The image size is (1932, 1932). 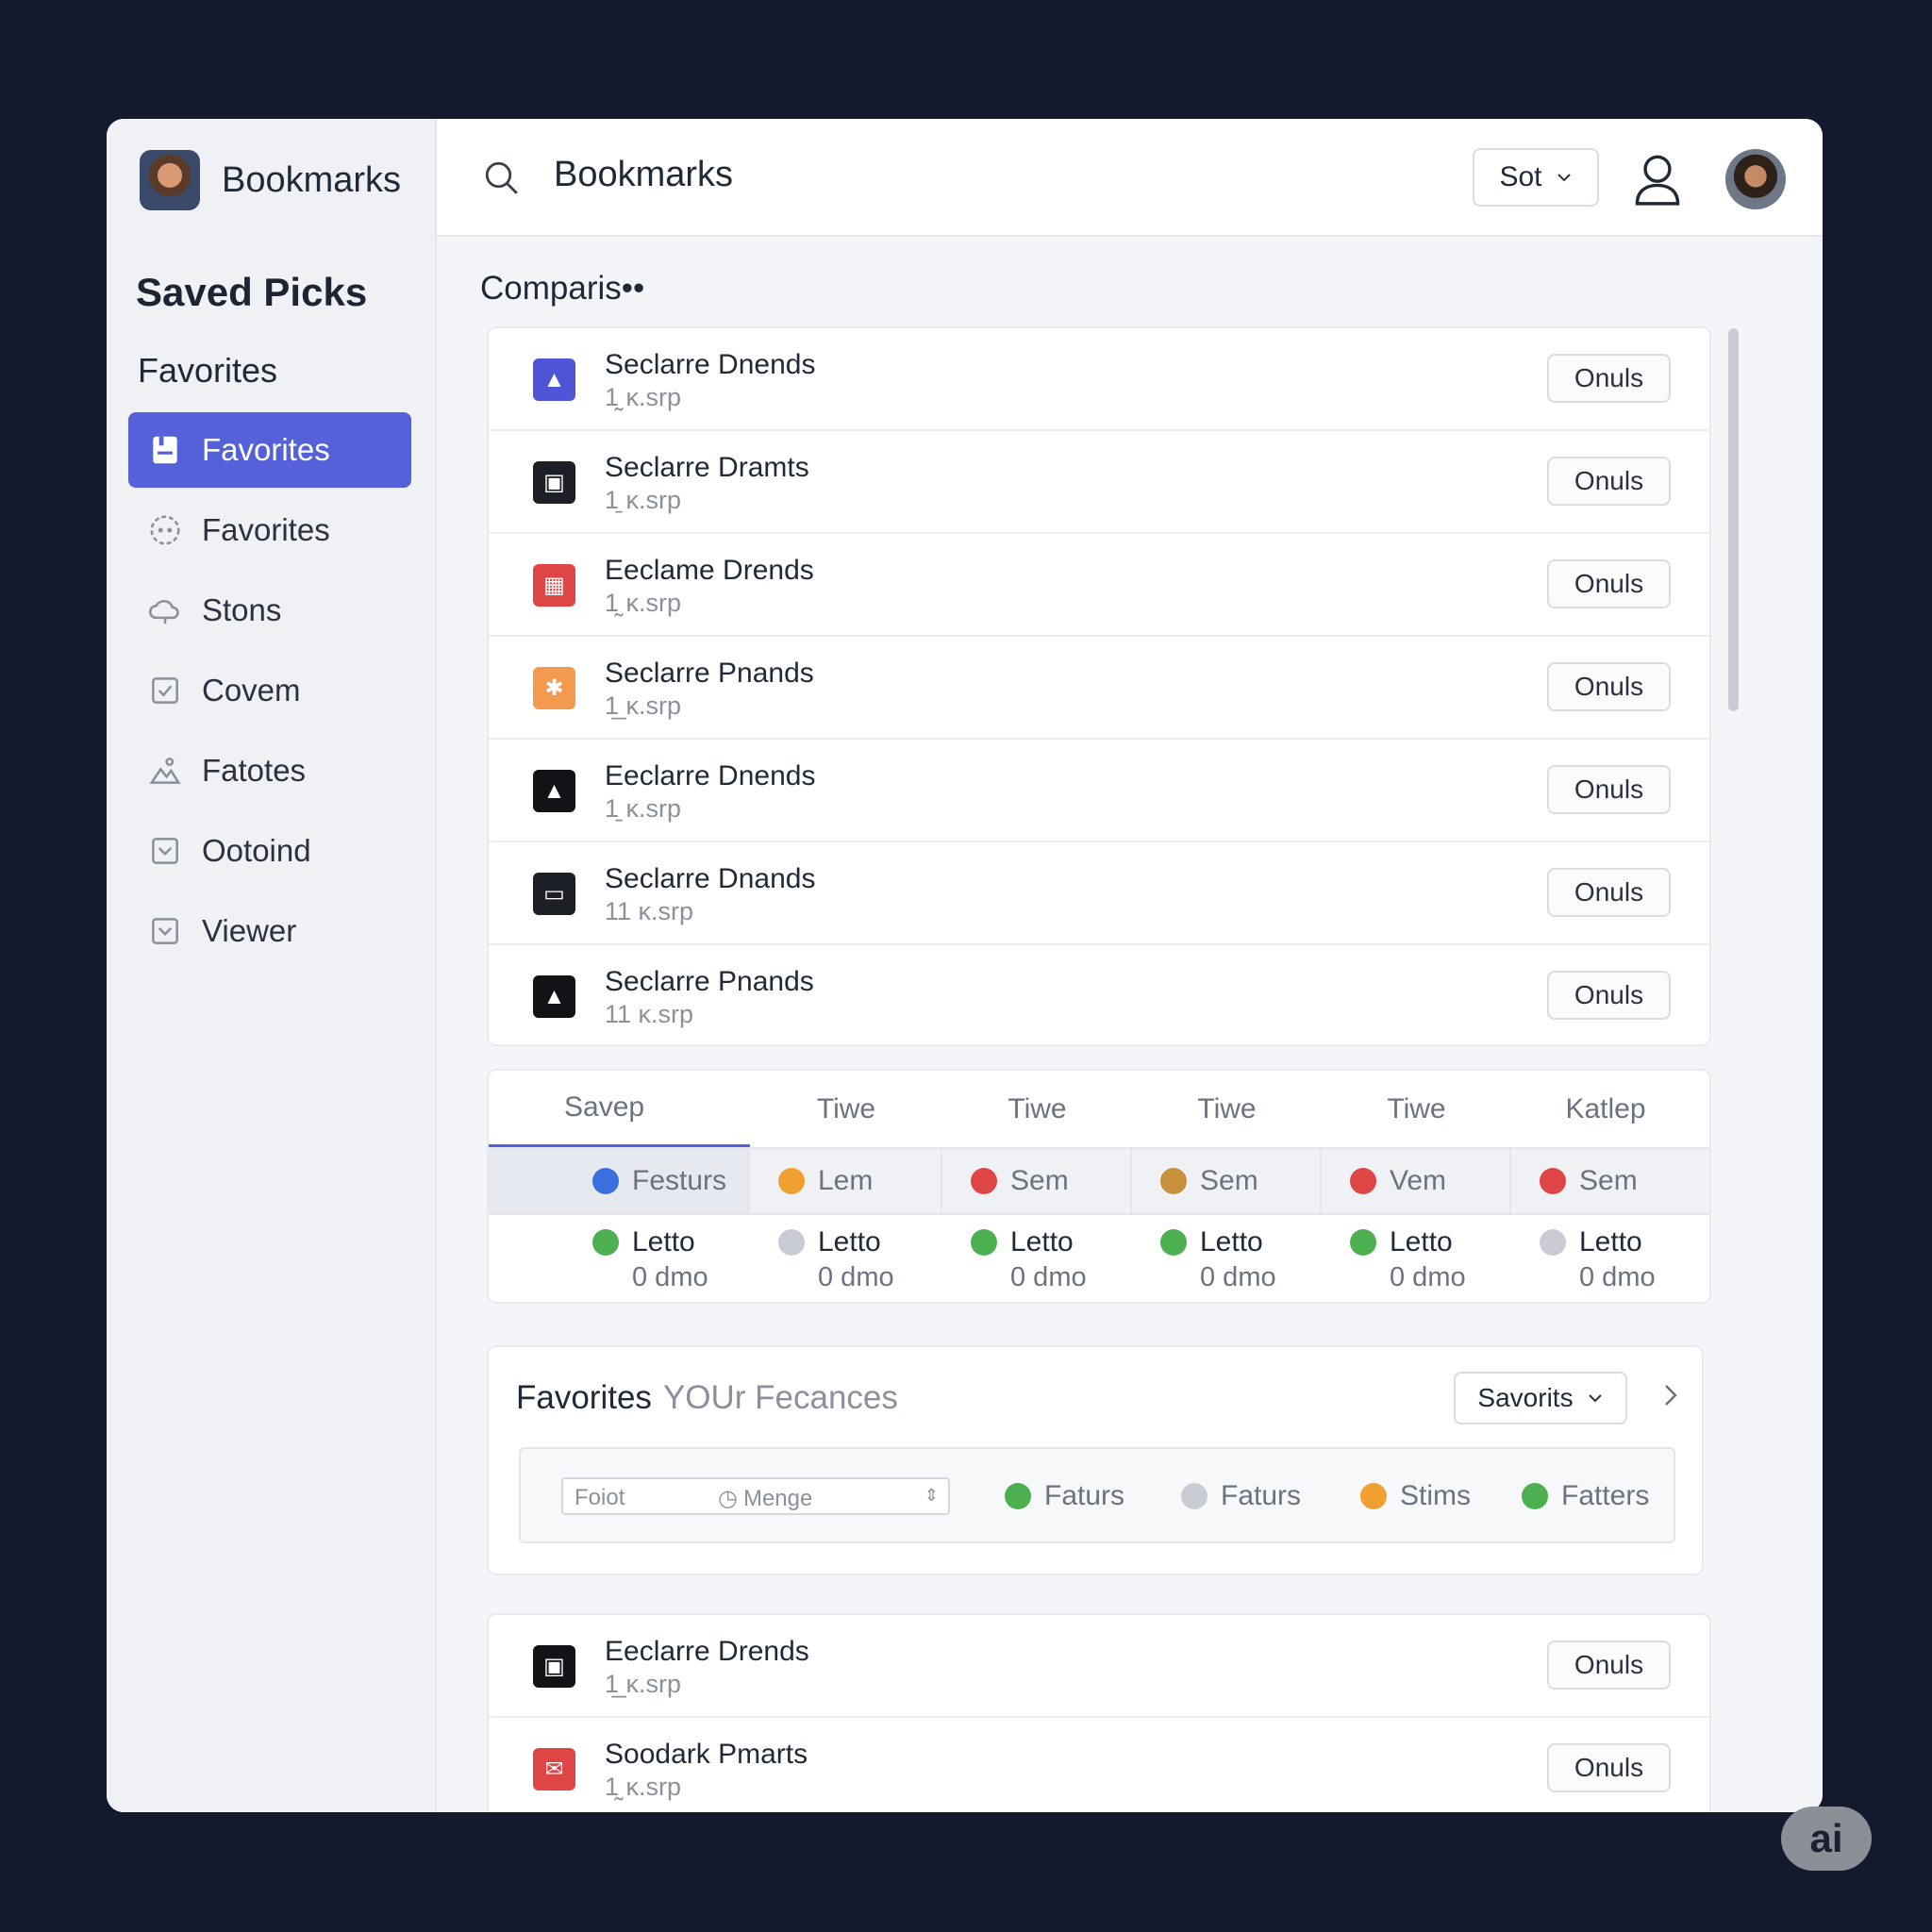 I want to click on legend-item: Fatters, so click(x=1586, y=1496).